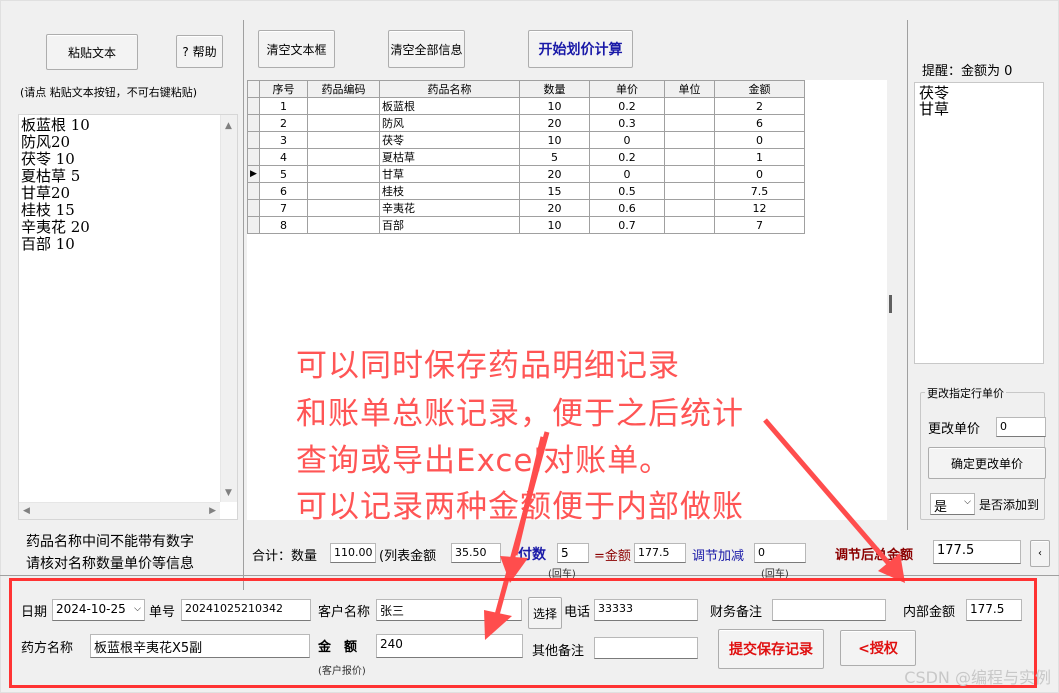 This screenshot has height=693, width=1059. I want to click on watermark: CSDN @编程与实例, so click(977, 677).